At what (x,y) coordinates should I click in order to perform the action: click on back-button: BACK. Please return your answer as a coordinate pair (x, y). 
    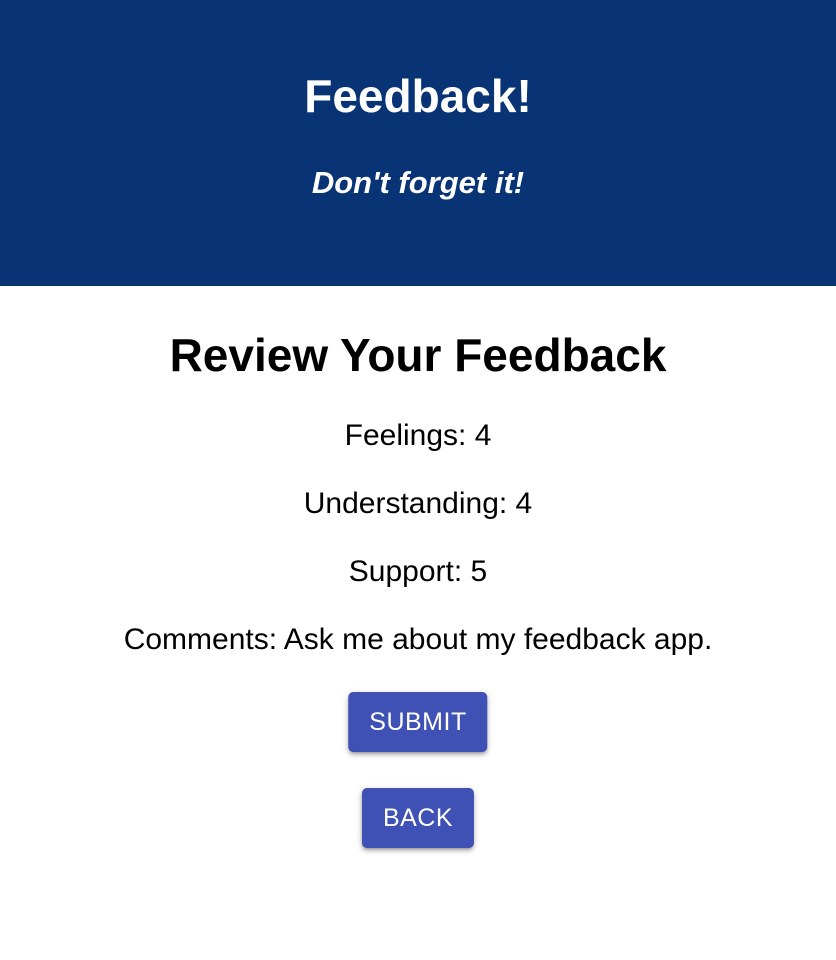
    Looking at the image, I should click on (418, 818).